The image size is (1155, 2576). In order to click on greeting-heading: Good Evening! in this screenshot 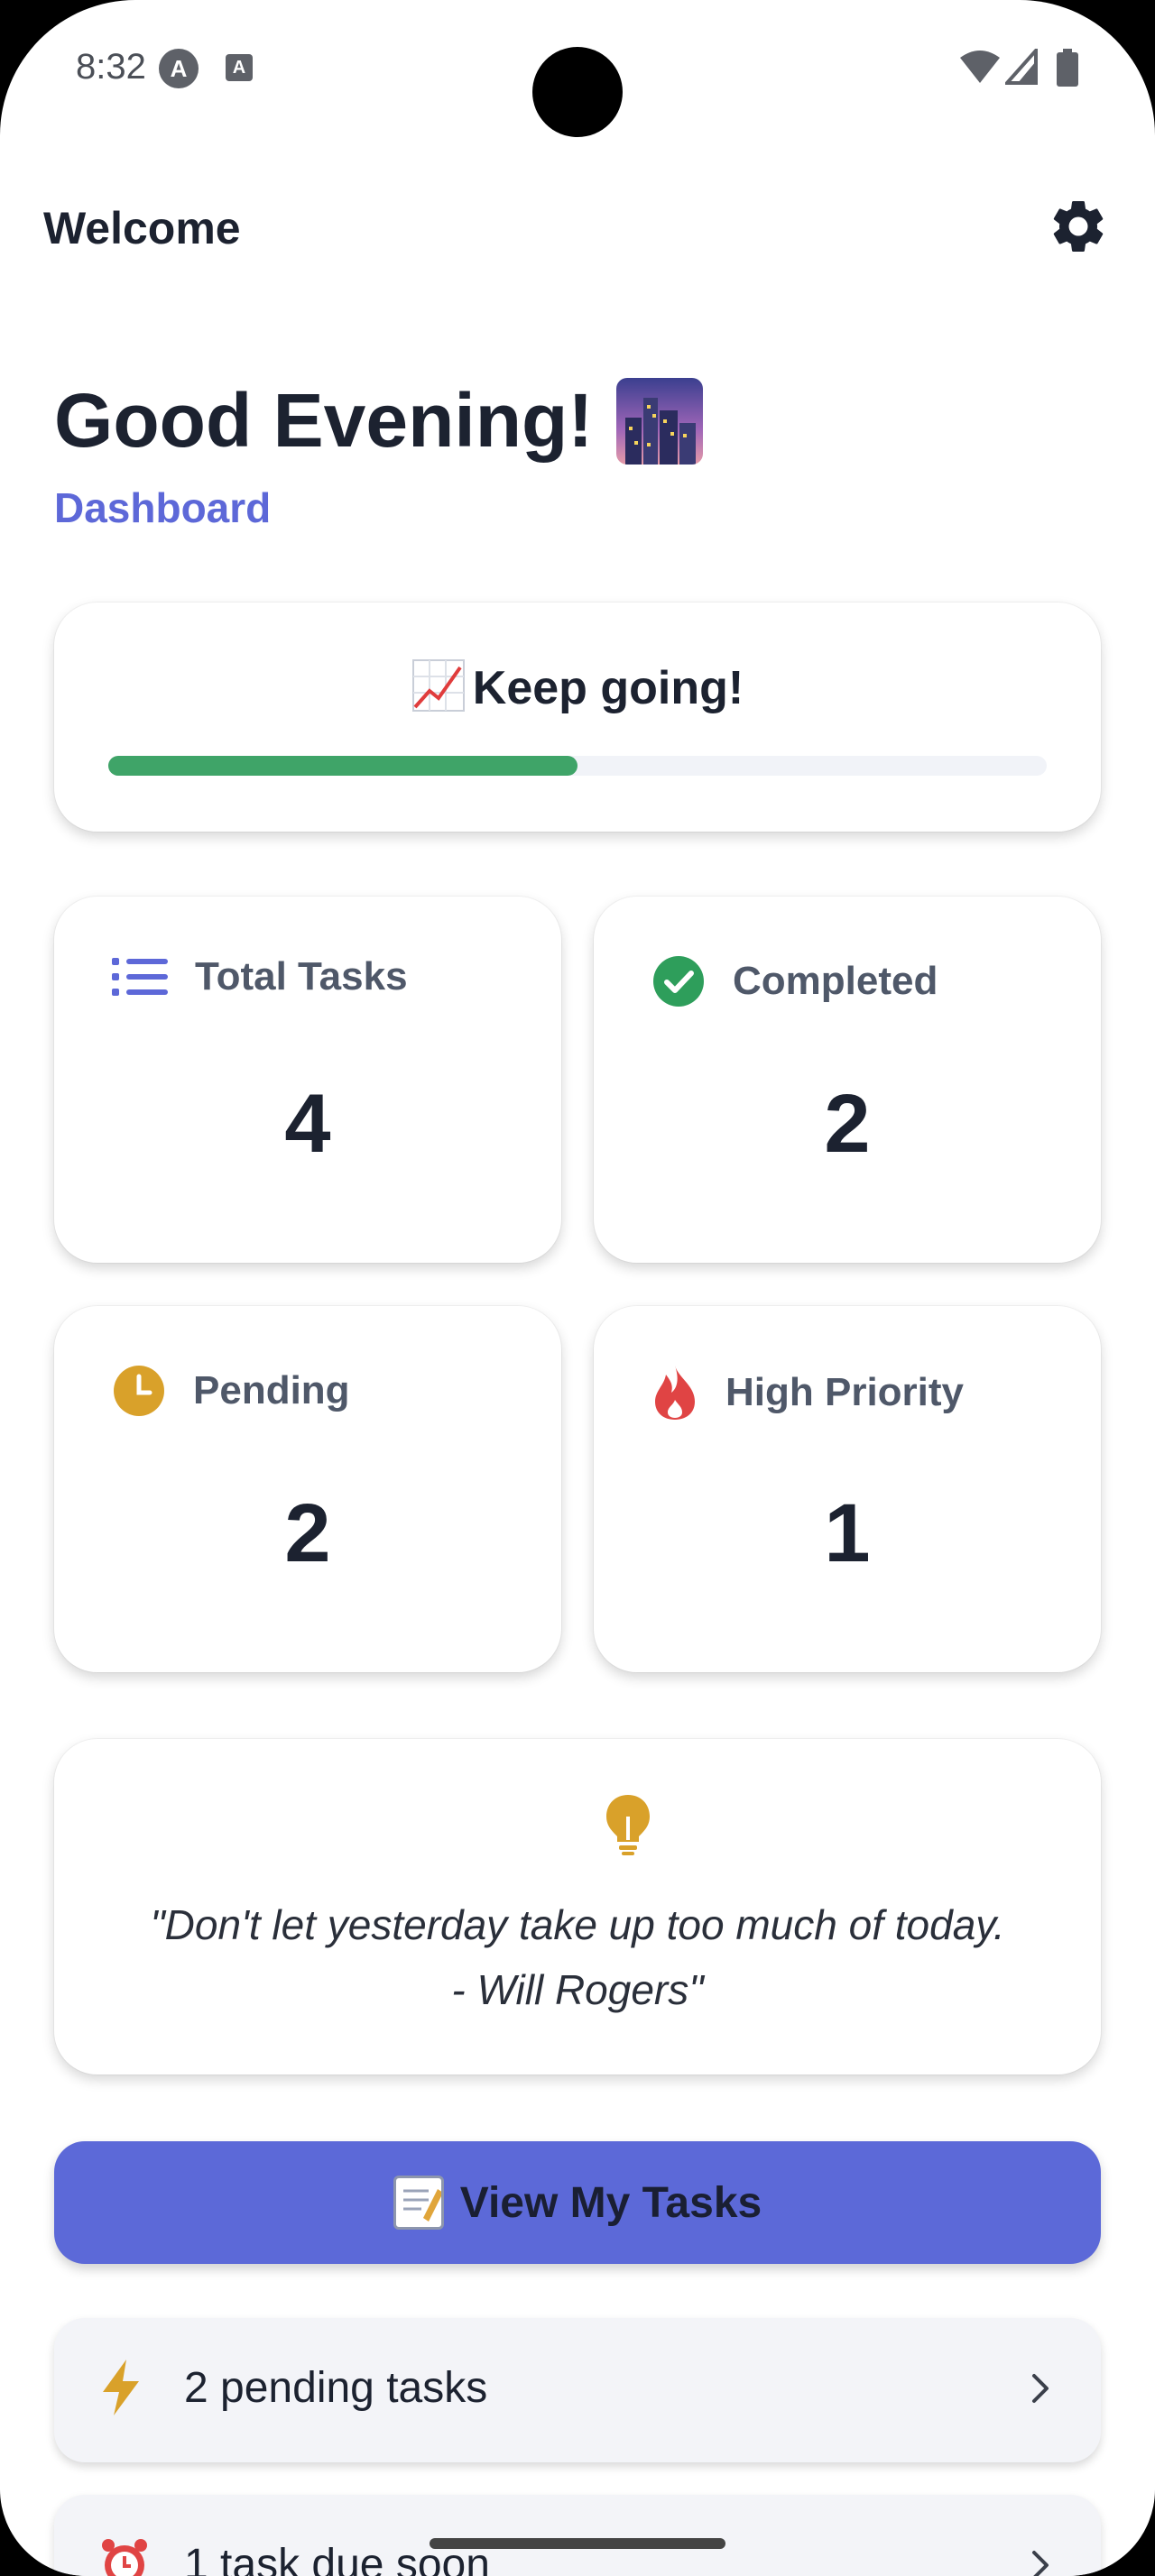, I will do `click(379, 421)`.